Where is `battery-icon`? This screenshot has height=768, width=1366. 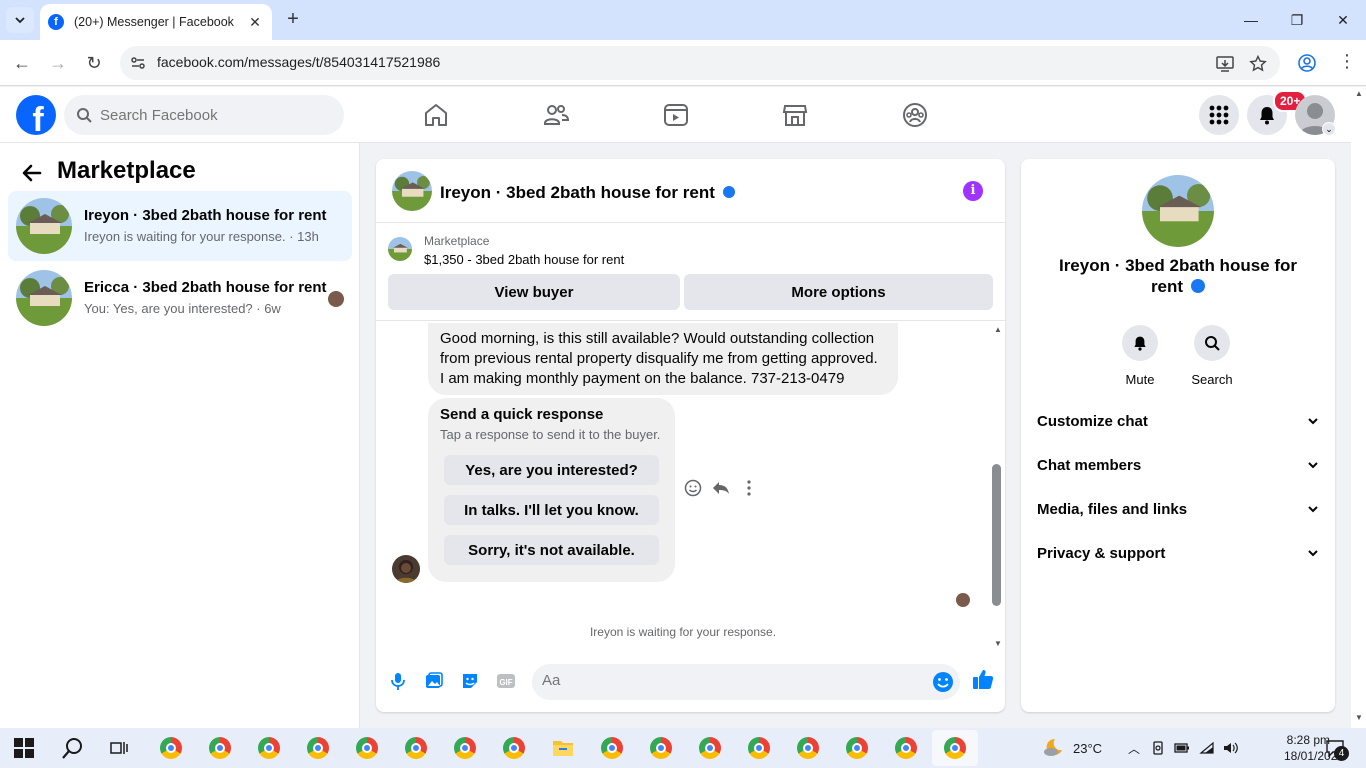 battery-icon is located at coordinates (1182, 748).